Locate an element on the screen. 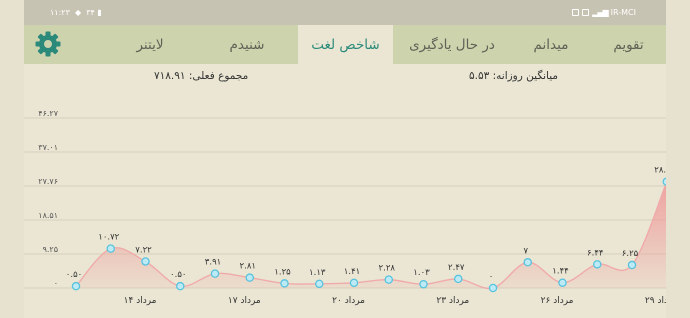 Image resolution: width=690 pixels, height=318 pixels. x-date-label: ۱۴ مرداد is located at coordinates (140, 301).